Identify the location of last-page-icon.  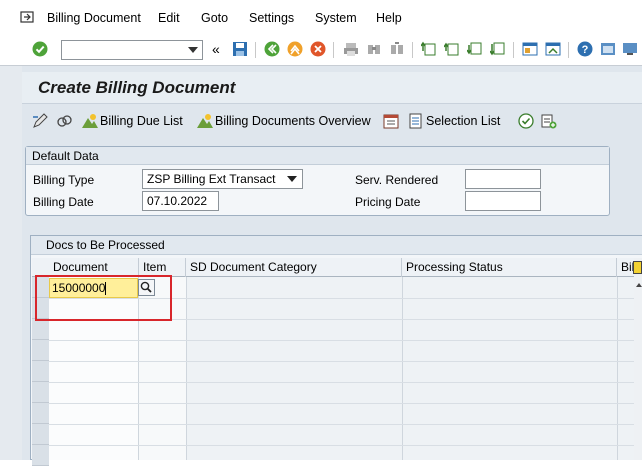
(498, 49).